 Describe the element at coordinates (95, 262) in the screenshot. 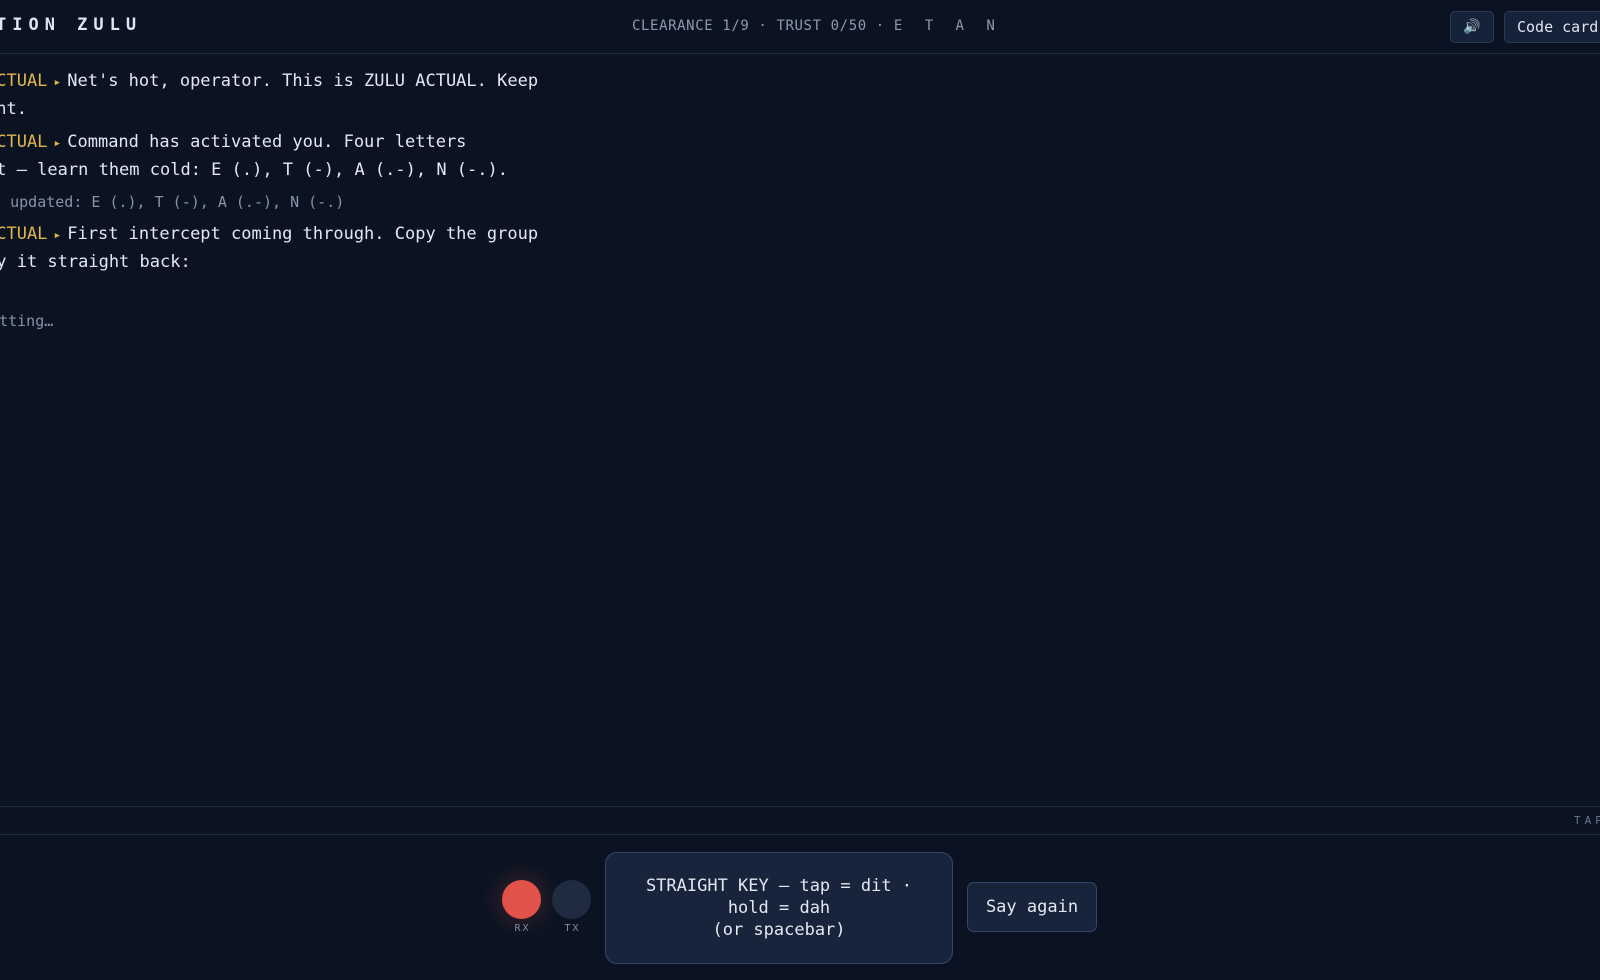

I see `message-text: ey it straight back:` at that location.